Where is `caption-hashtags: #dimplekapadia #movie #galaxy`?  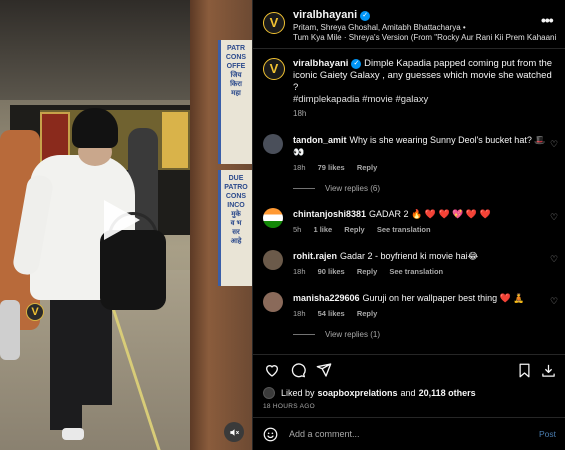
caption-hashtags: #dimplekapadia #movie #galaxy is located at coordinates (360, 99).